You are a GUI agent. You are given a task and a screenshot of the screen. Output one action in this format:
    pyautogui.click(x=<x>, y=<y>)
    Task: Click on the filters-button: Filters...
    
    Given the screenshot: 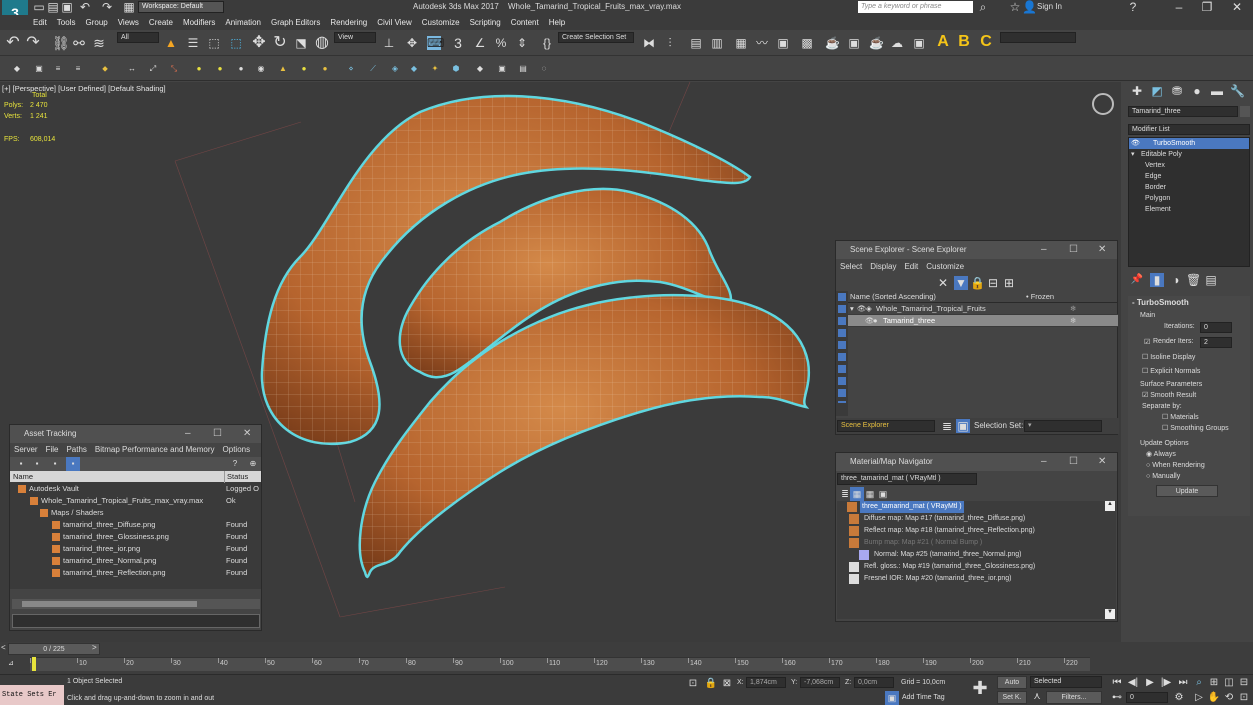 What is the action you would take?
    pyautogui.click(x=1074, y=697)
    